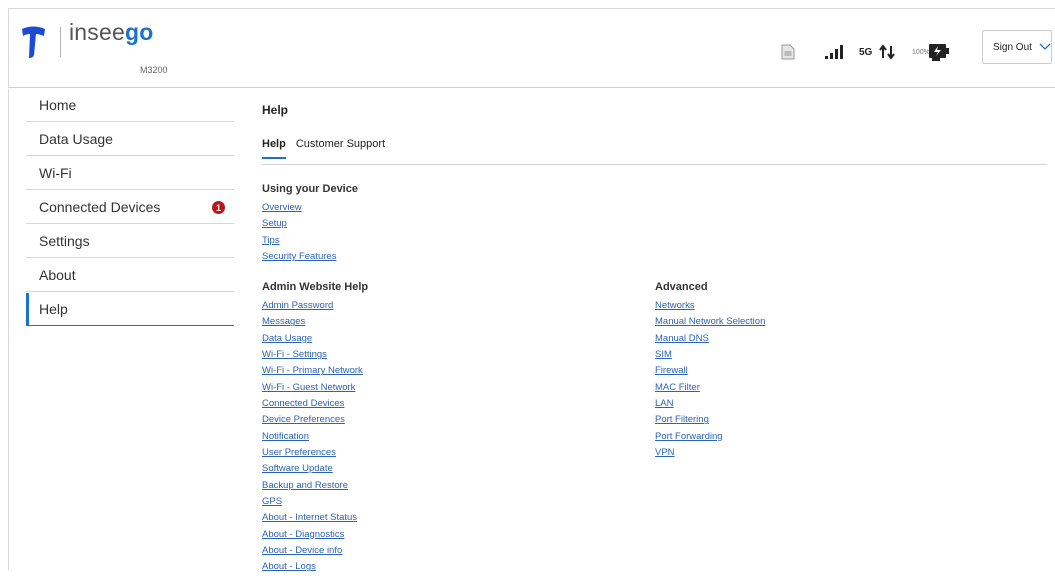 Image resolution: width=1055 pixels, height=576 pixels. I want to click on help-link: Wi-Fi - Primary Network, so click(312, 370).